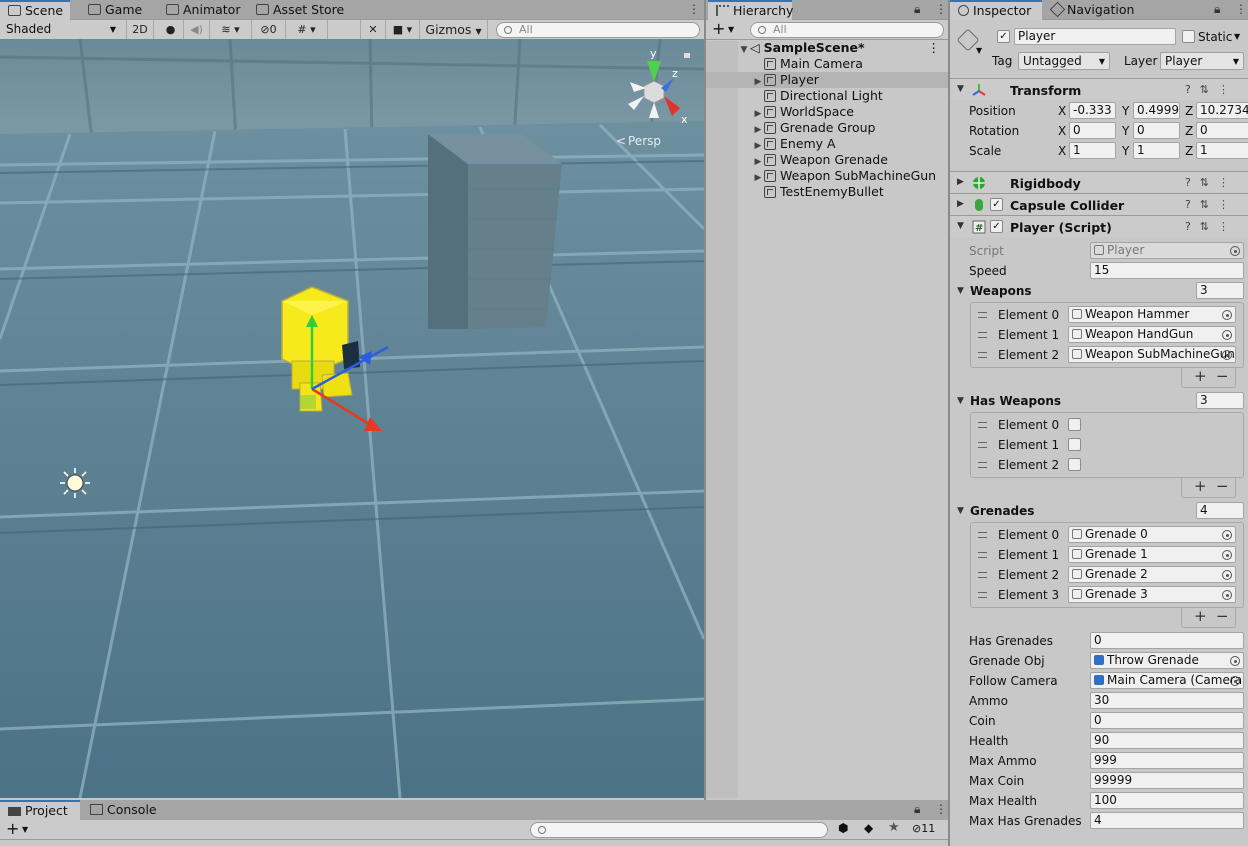 This screenshot has width=1248, height=846. What do you see at coordinates (199, 10) in the screenshot?
I see `tab-animator: Animator` at bounding box center [199, 10].